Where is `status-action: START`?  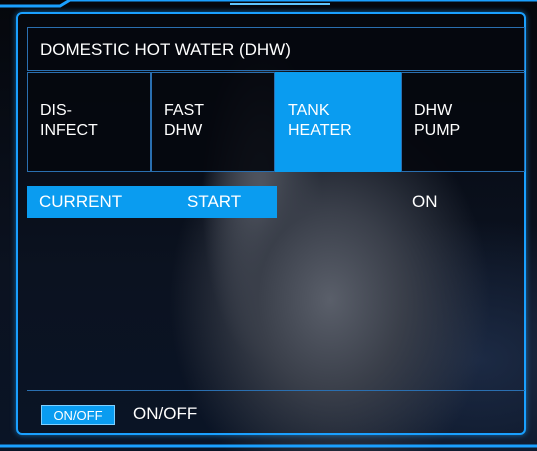
status-action: START is located at coordinates (214, 201).